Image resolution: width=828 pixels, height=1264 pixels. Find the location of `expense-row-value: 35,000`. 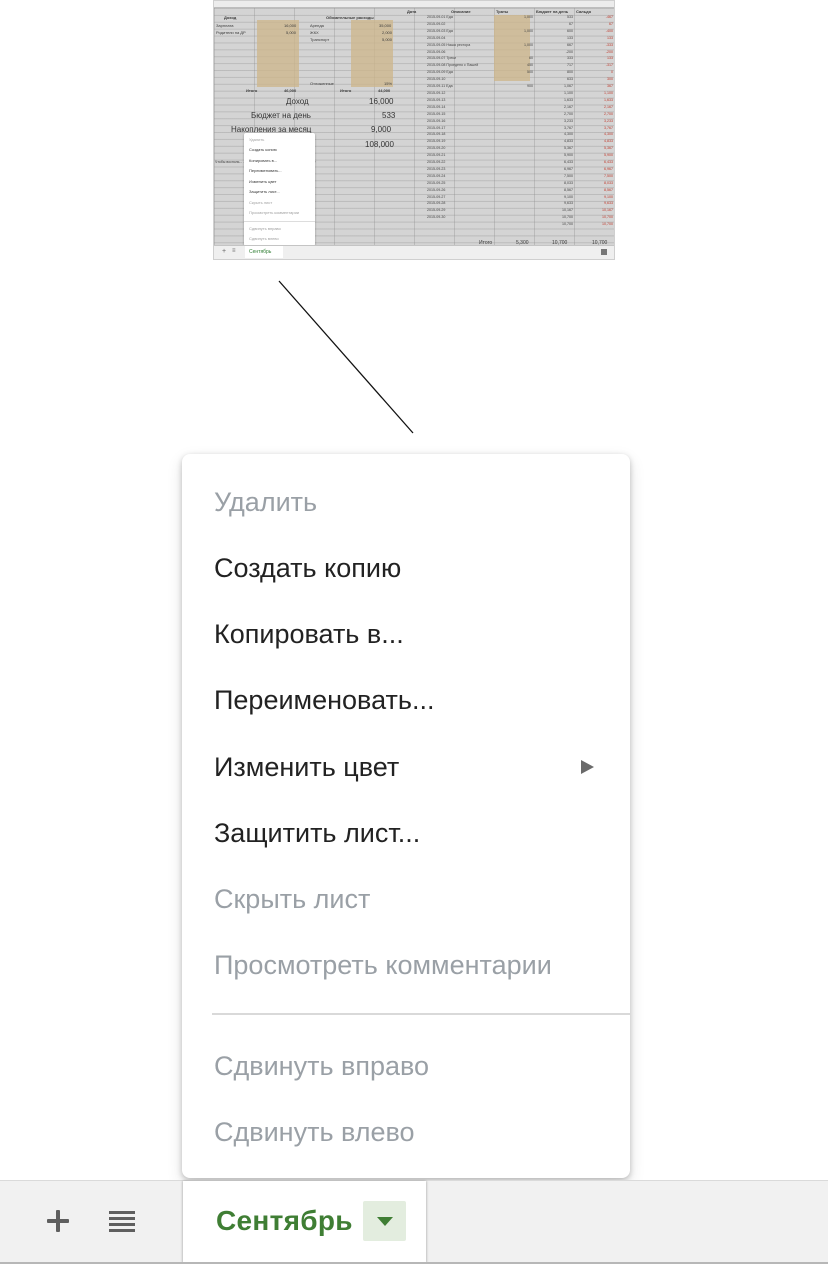

expense-row-value: 35,000 is located at coordinates (385, 25).